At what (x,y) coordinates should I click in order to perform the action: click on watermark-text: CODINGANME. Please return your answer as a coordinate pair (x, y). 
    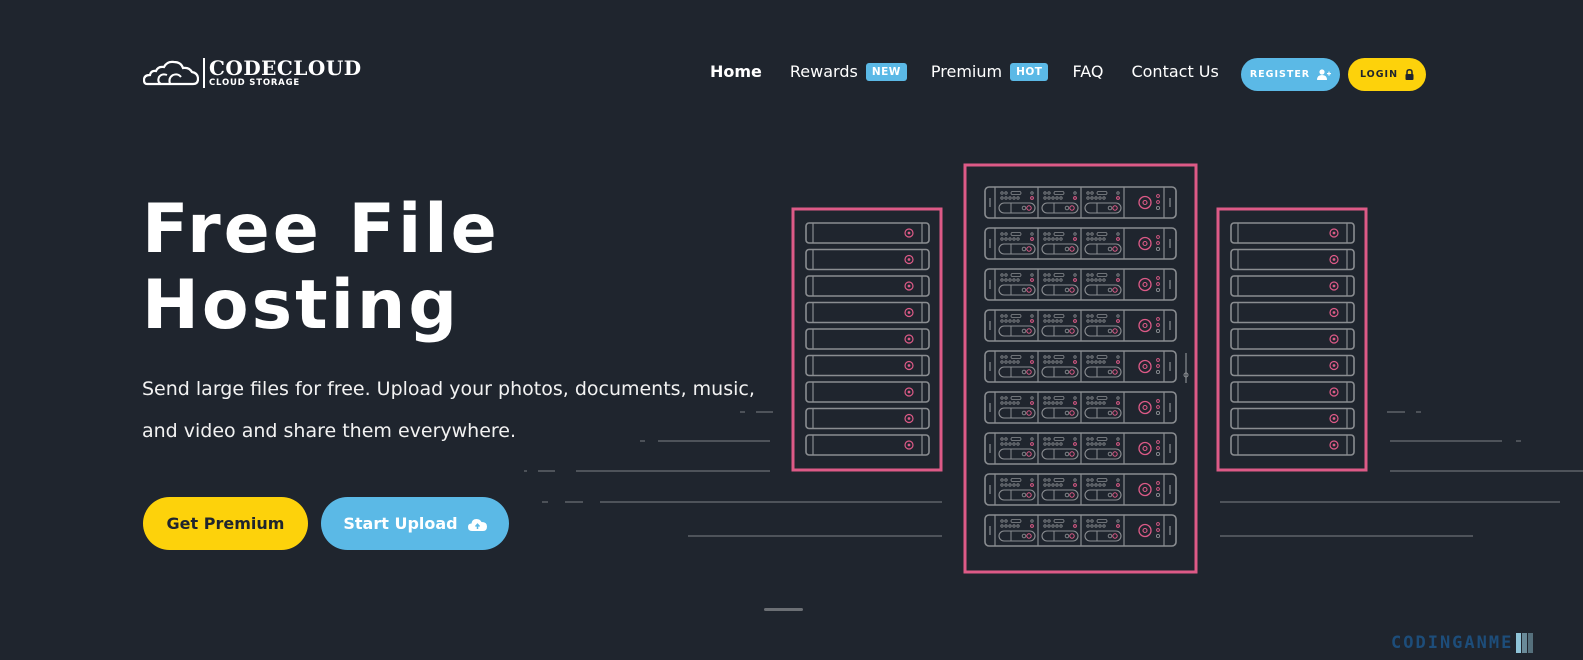
    Looking at the image, I should click on (1452, 643).